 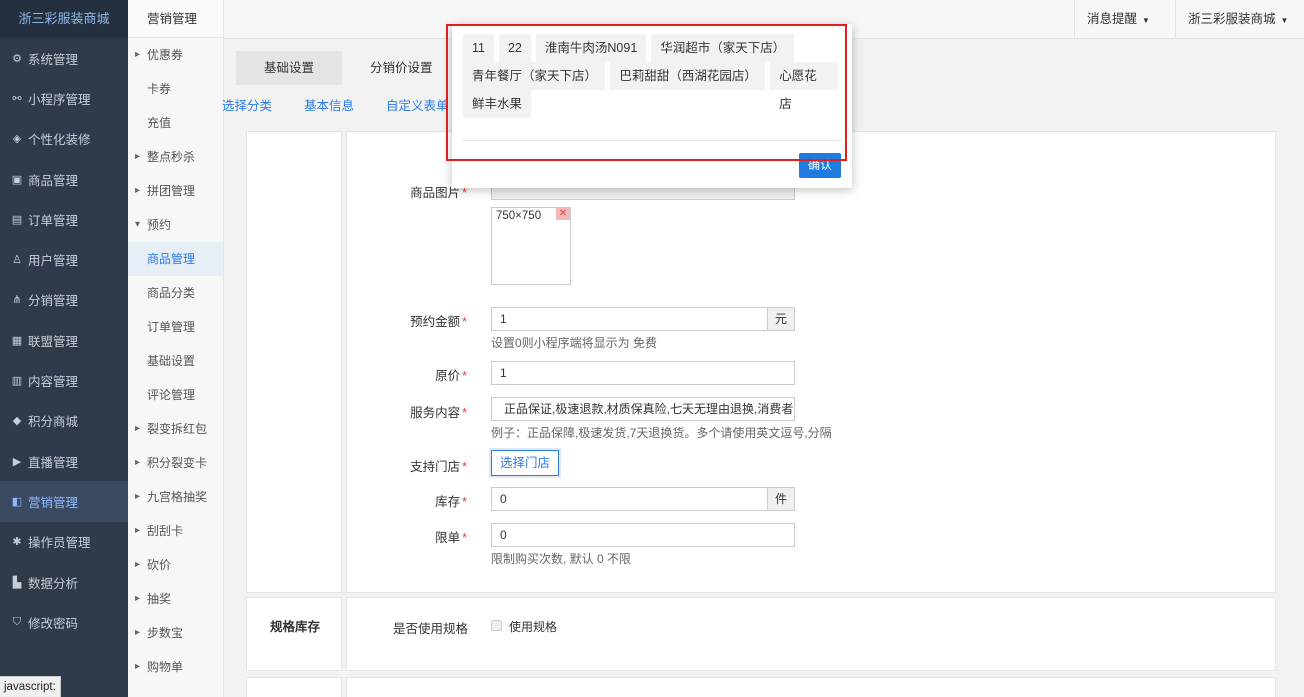 I want to click on sidebar-item-label: 数据分析, so click(x=53, y=583).